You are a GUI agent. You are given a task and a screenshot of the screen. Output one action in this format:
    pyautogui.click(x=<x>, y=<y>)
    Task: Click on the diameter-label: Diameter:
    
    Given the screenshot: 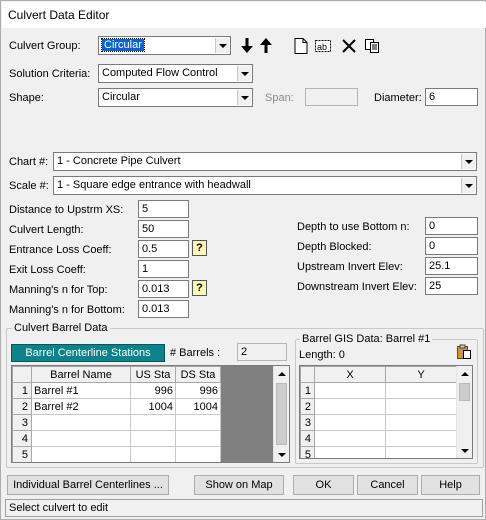 What is the action you would take?
    pyautogui.click(x=398, y=98)
    